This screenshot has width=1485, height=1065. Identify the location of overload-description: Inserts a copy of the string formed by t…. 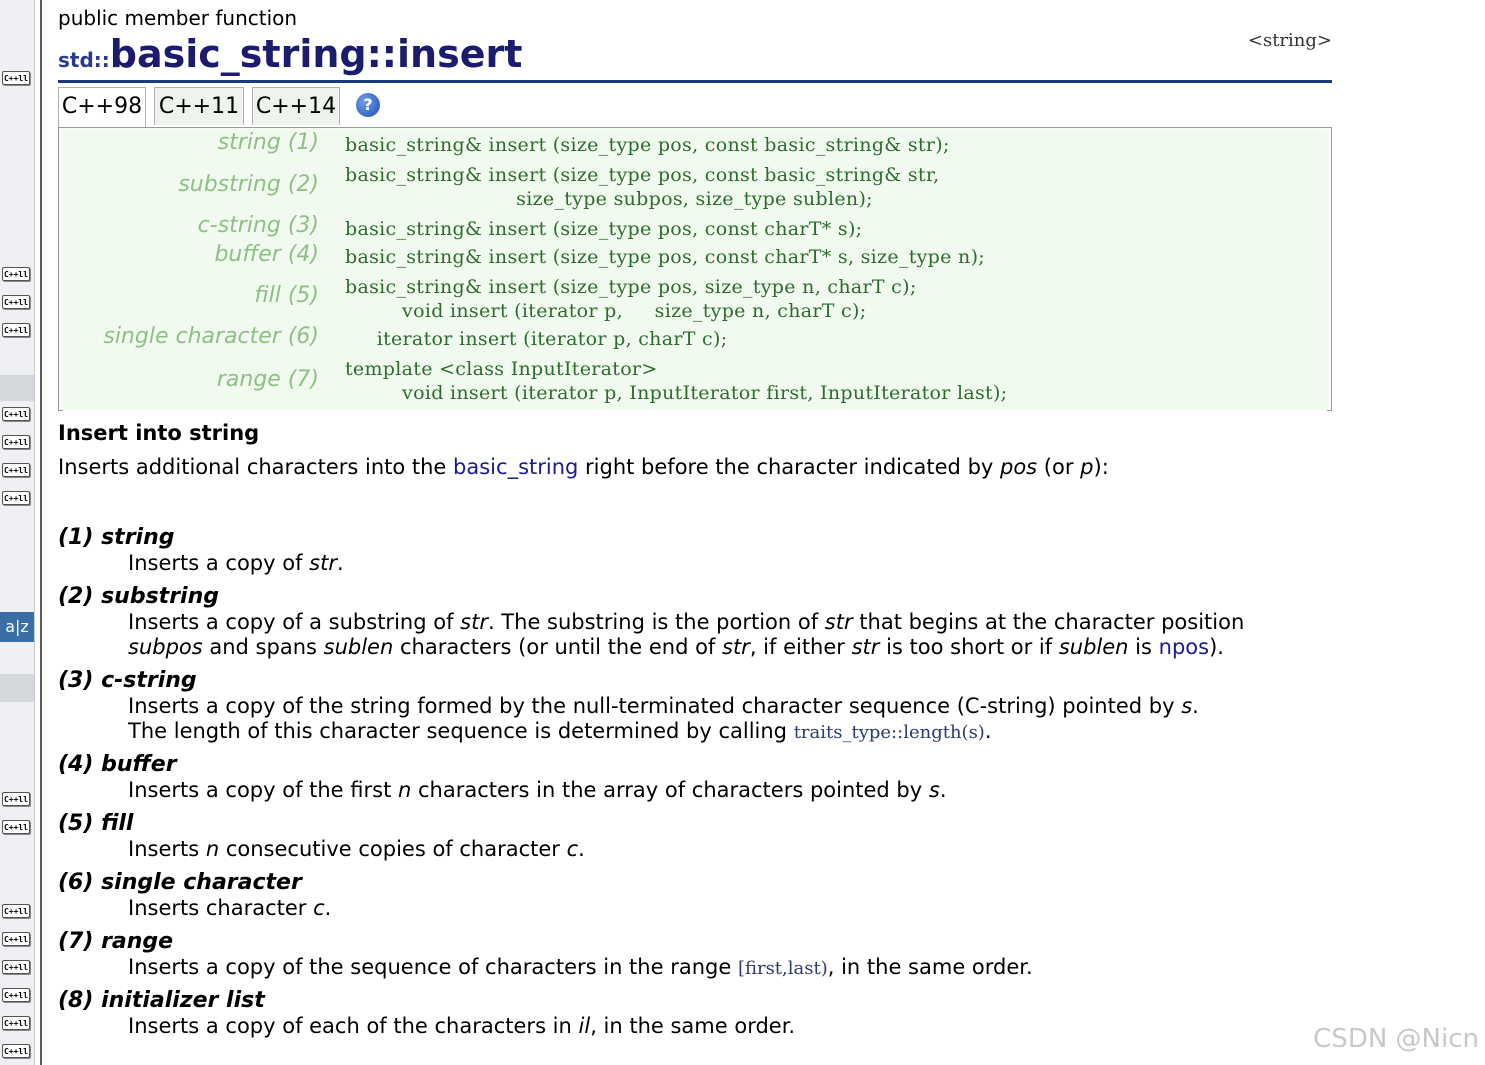
(663, 718).